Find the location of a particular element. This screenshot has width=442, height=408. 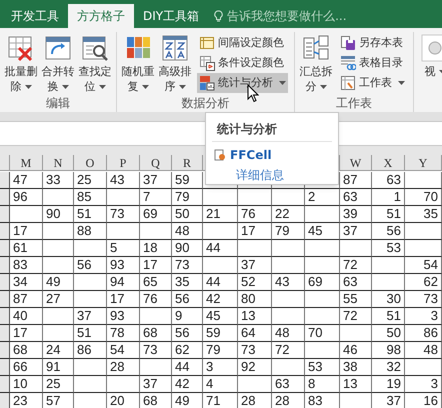

ribbon-button: 合并转换 is located at coordinates (58, 64).